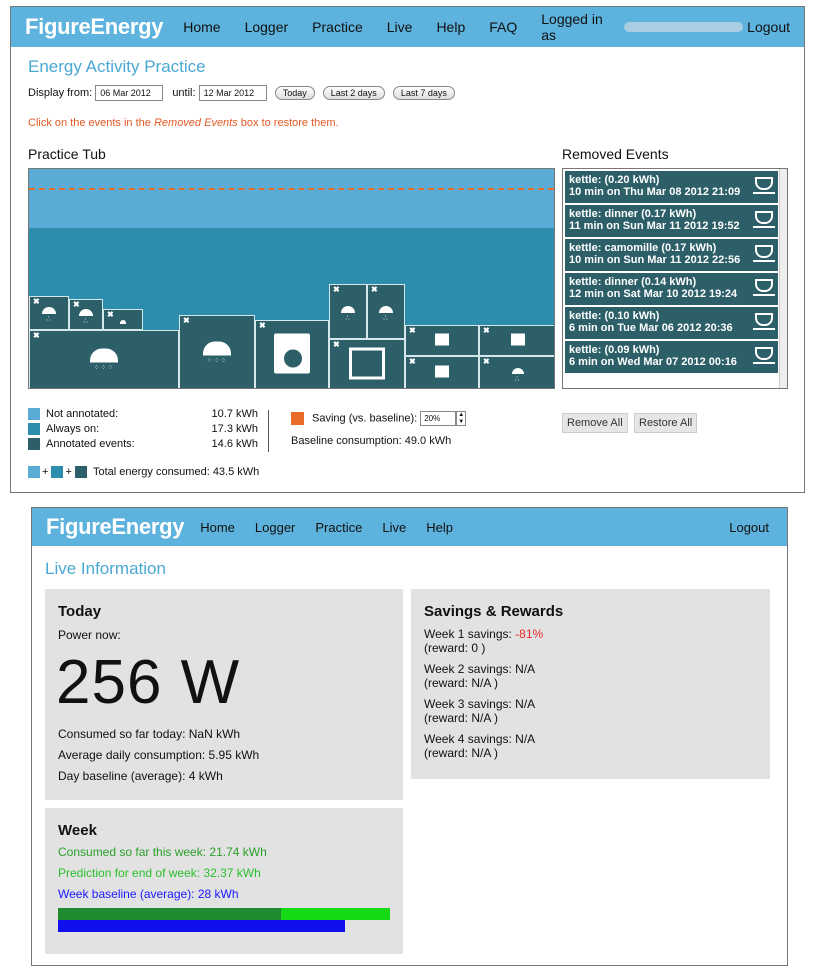 The height and width of the screenshot is (971, 815). What do you see at coordinates (217, 351) in the screenshot?
I see `shower-event-medium: ✖ ⁘⁘⁘` at bounding box center [217, 351].